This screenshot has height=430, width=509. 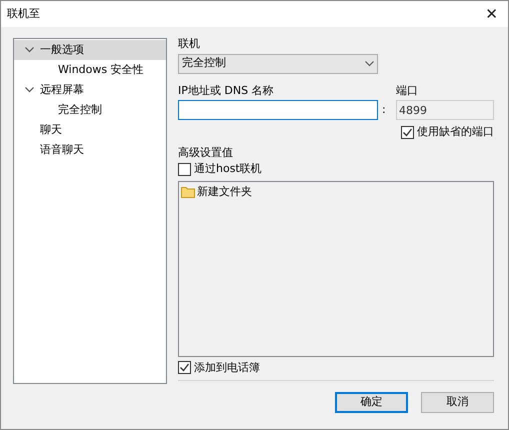 I want to click on field-label: 联机, so click(x=189, y=44).